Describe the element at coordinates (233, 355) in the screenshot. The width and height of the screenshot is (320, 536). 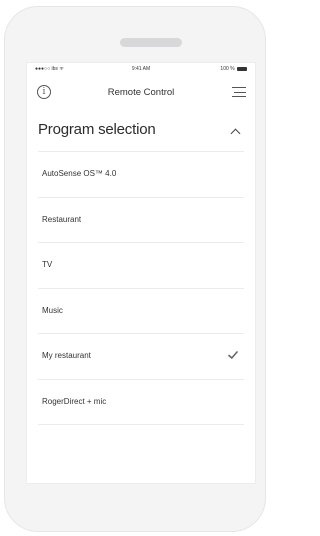
I see `checkmark-icon` at that location.